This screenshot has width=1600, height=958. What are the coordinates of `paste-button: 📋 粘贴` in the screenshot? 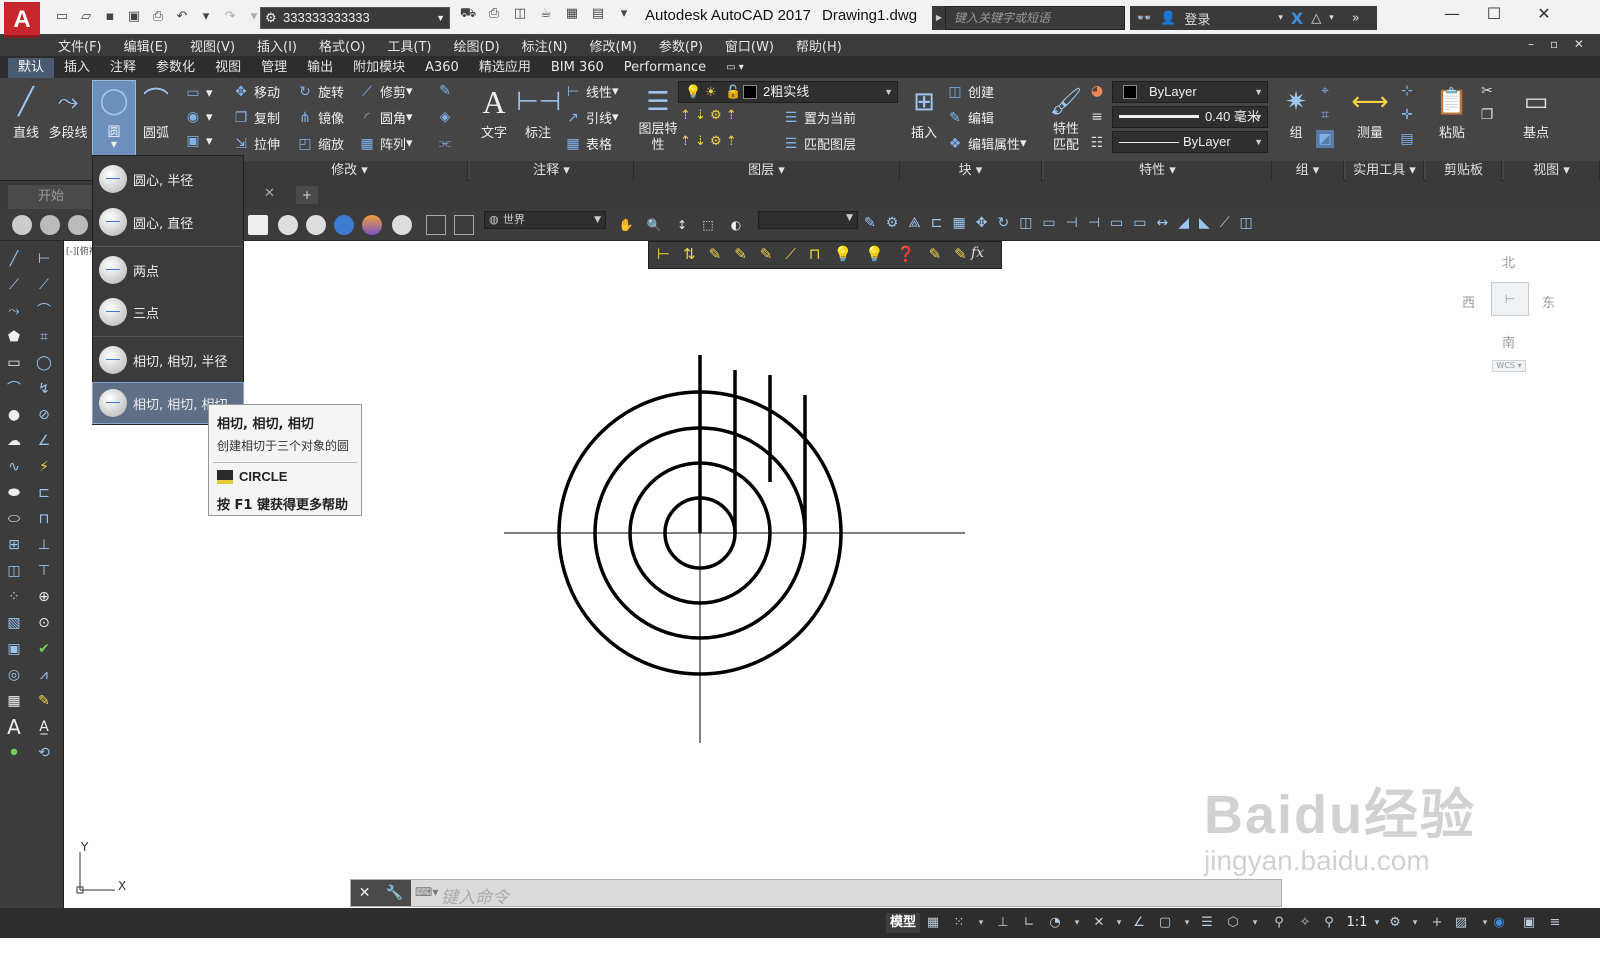 It's located at (1452, 111).